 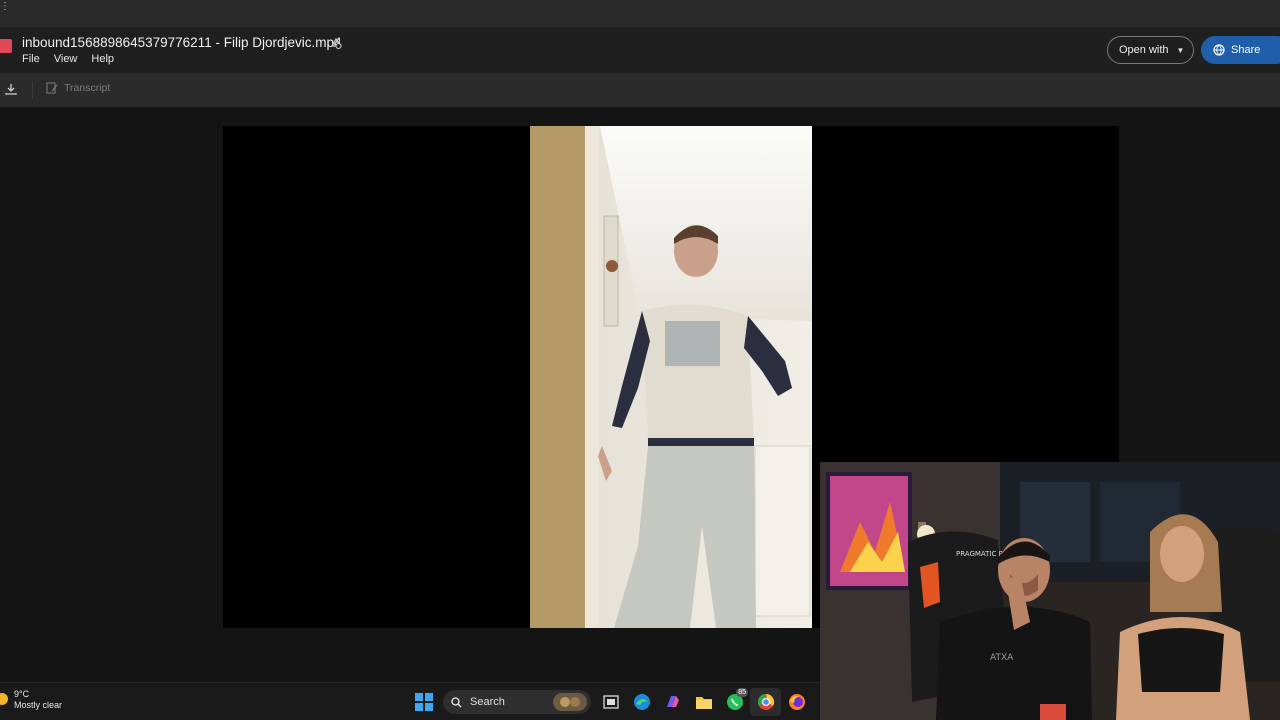 What do you see at coordinates (517, 702) in the screenshot?
I see `taskbar-search: Search` at bounding box center [517, 702].